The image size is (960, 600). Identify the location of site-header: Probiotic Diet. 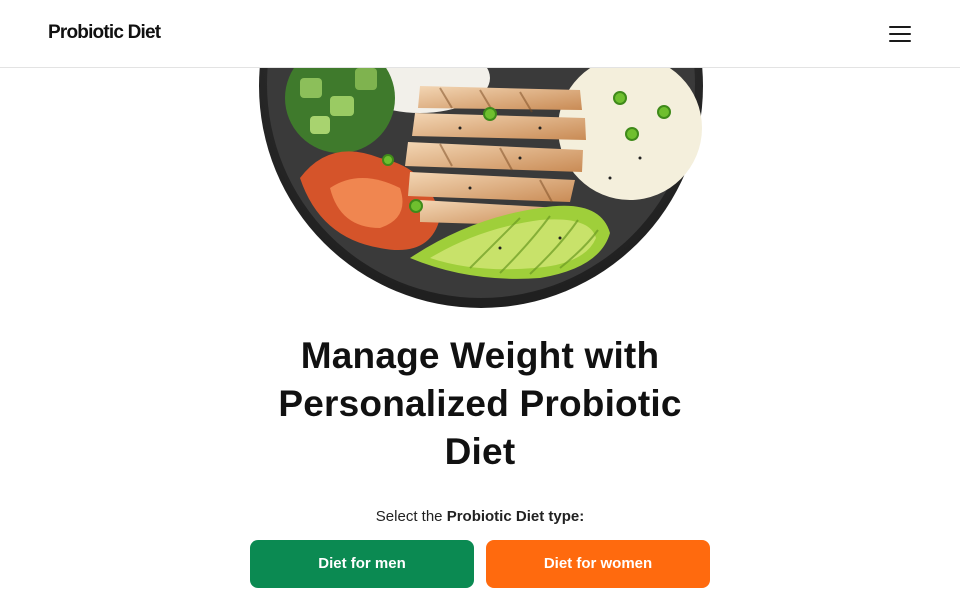
(480, 34).